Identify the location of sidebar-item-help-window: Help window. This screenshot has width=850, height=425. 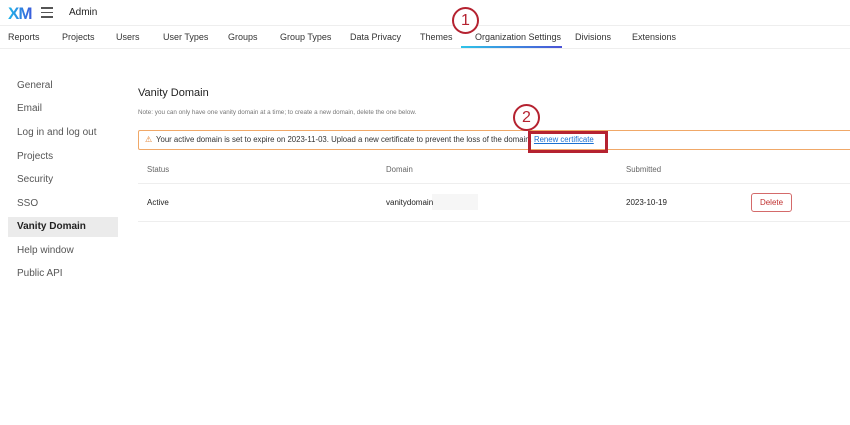
(45, 250).